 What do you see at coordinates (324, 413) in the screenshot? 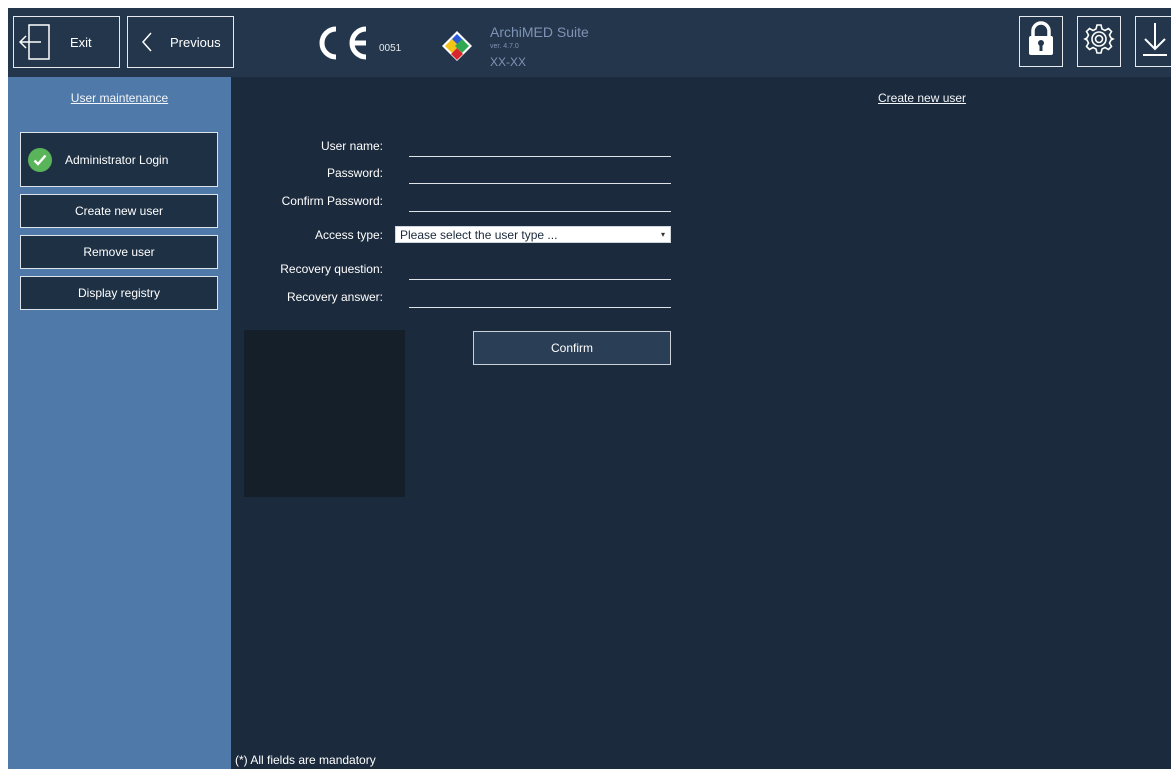
I see `preview-panel` at bounding box center [324, 413].